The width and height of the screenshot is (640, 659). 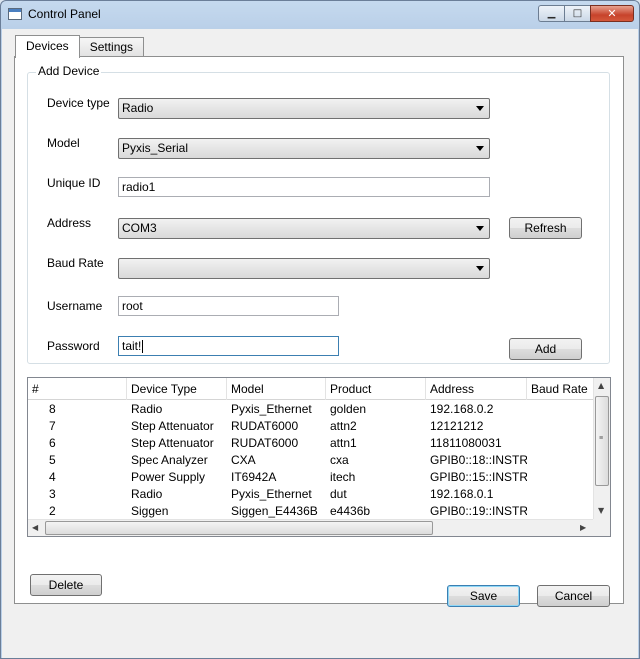 What do you see at coordinates (343, 477) in the screenshot?
I see `table-cell: itech` at bounding box center [343, 477].